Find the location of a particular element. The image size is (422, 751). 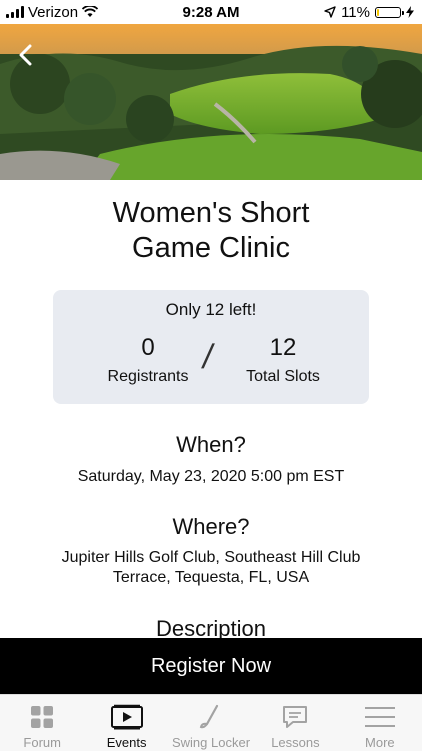

event-title-text: Women's Short Game Clinic is located at coordinates (211, 230).